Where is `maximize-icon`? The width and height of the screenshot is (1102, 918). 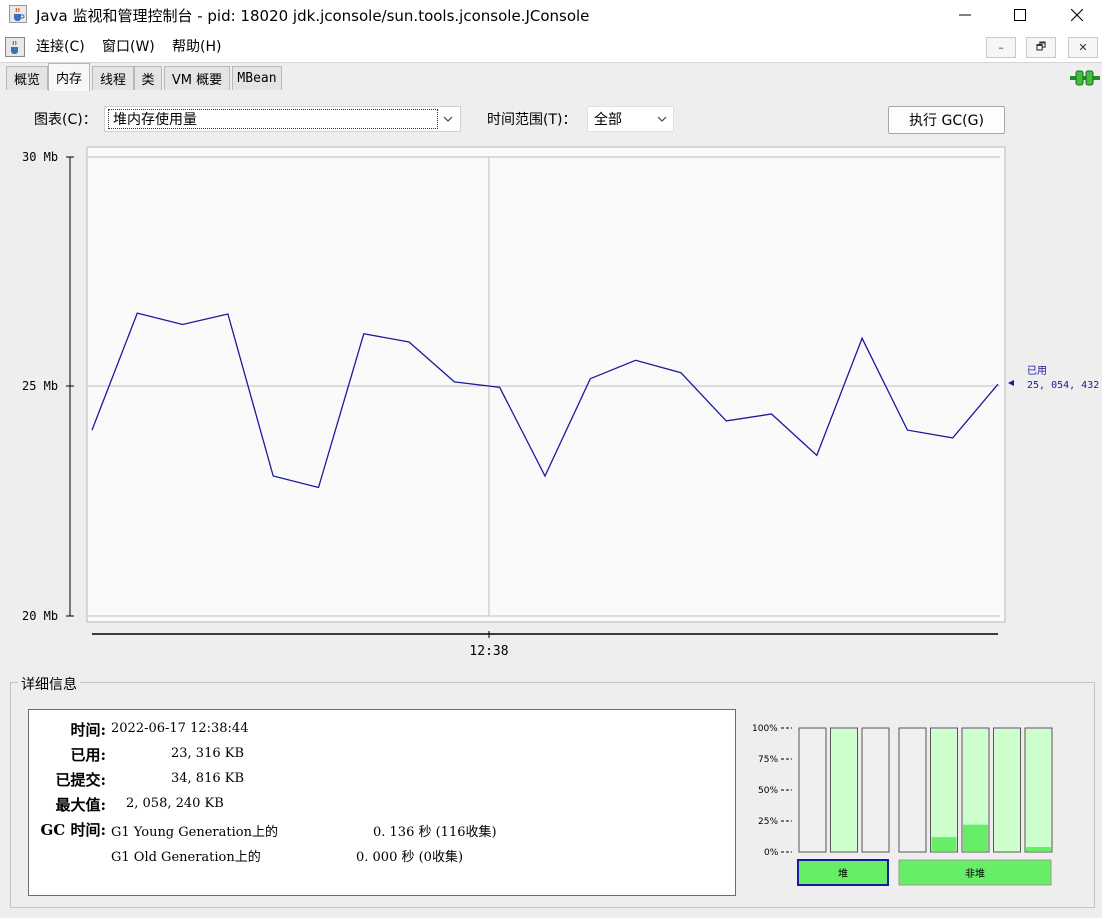
maximize-icon is located at coordinates (1020, 15).